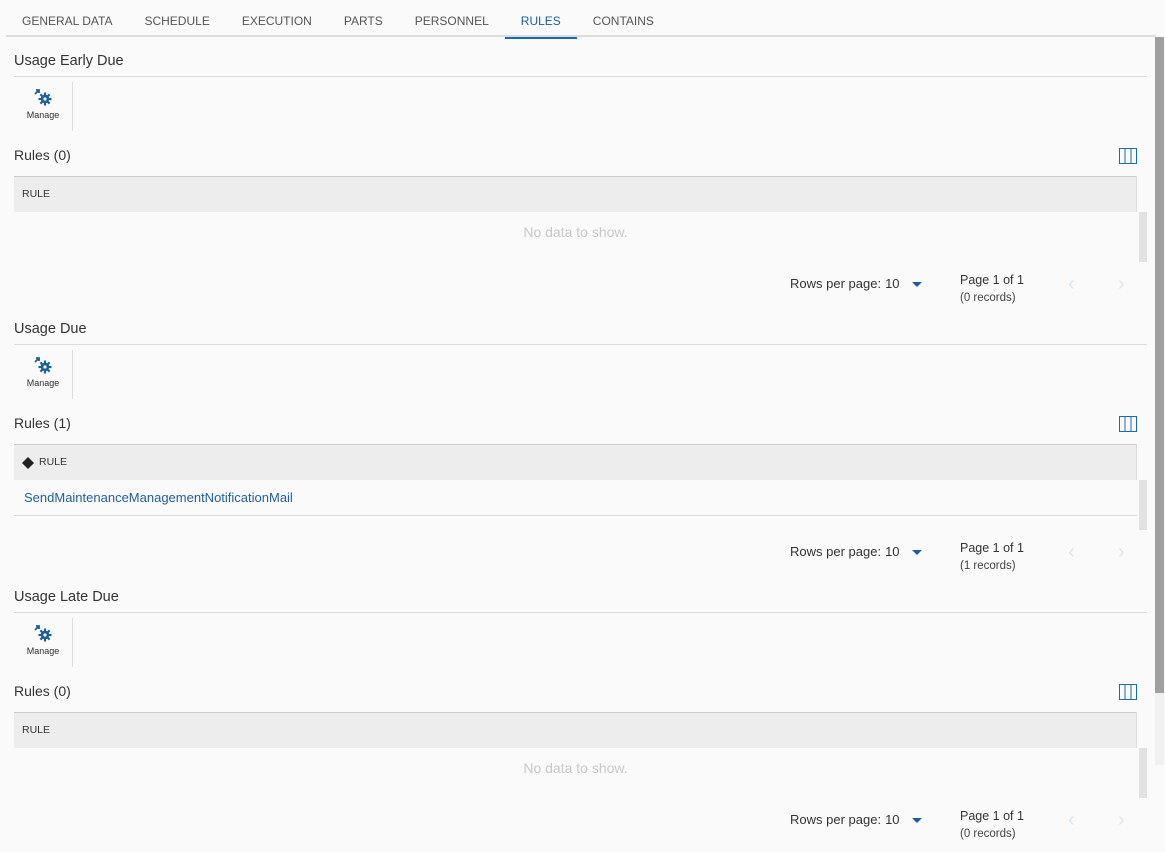 The height and width of the screenshot is (852, 1165). What do you see at coordinates (50, 329) in the screenshot?
I see `section-title: Usage Due` at bounding box center [50, 329].